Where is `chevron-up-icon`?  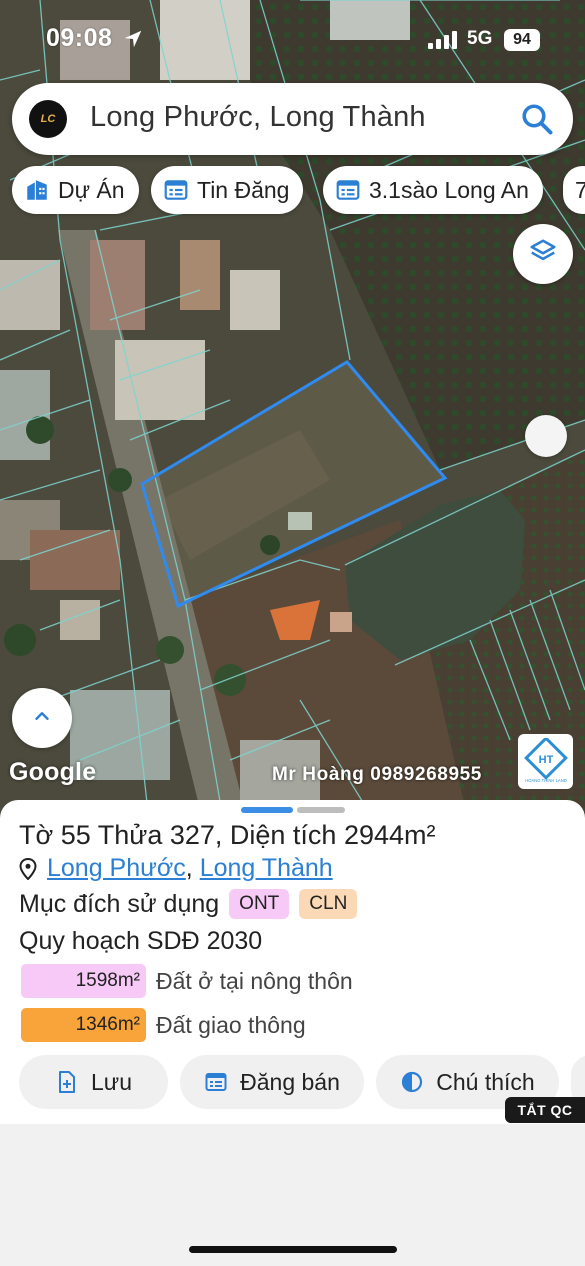 chevron-up-icon is located at coordinates (42, 718).